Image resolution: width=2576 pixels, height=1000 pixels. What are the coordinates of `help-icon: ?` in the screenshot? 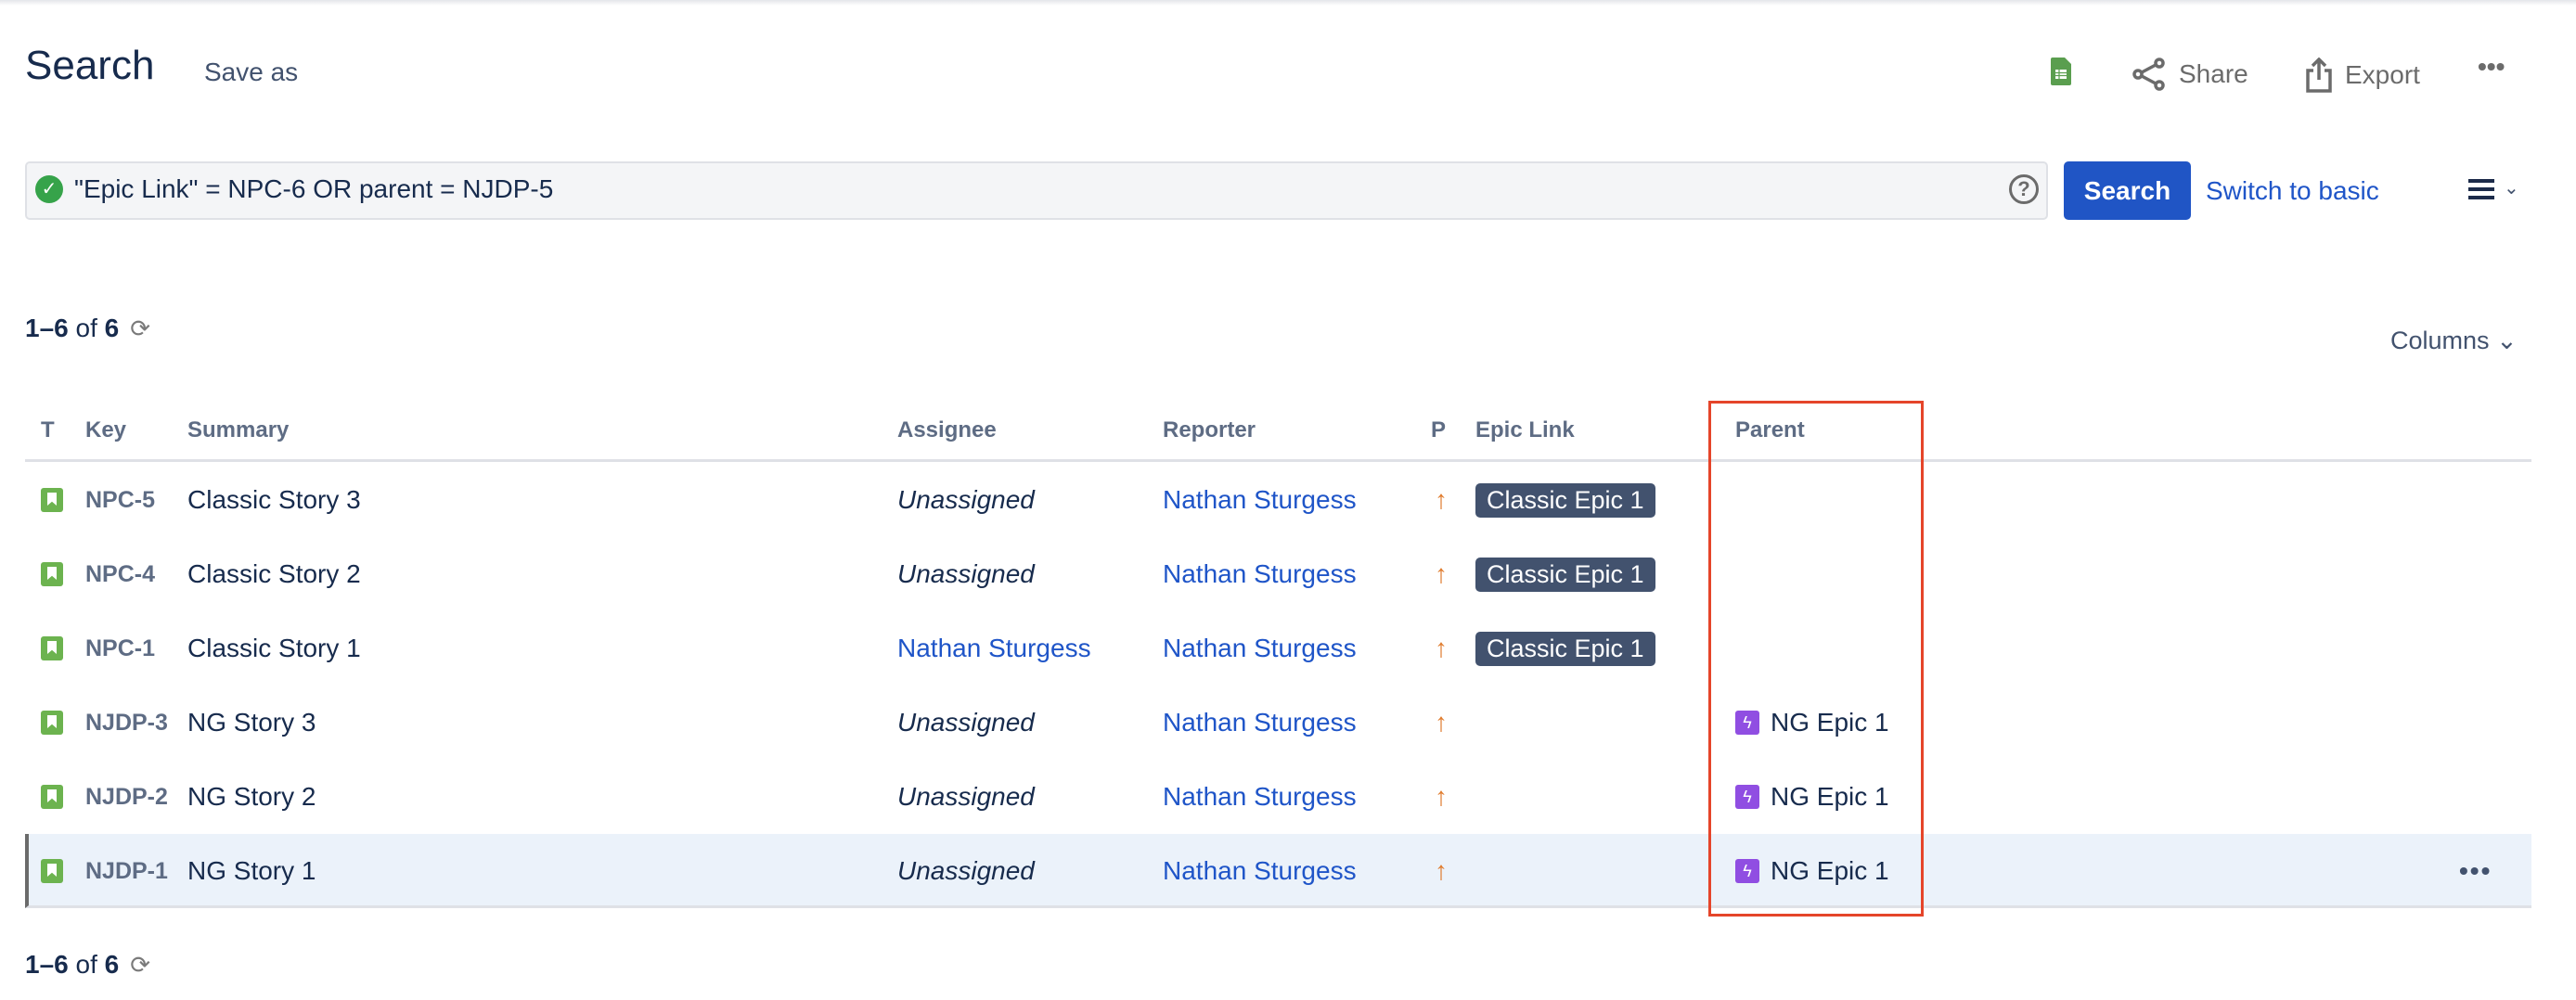 It's located at (2024, 189).